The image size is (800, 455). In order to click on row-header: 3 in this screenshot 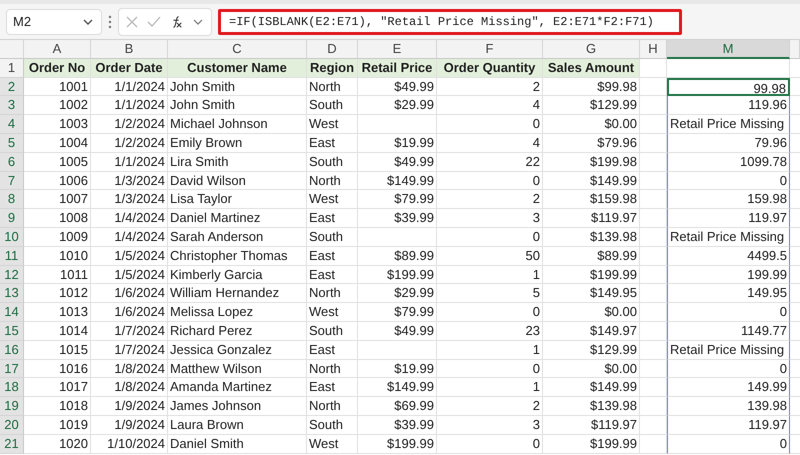, I will do `click(12, 106)`.